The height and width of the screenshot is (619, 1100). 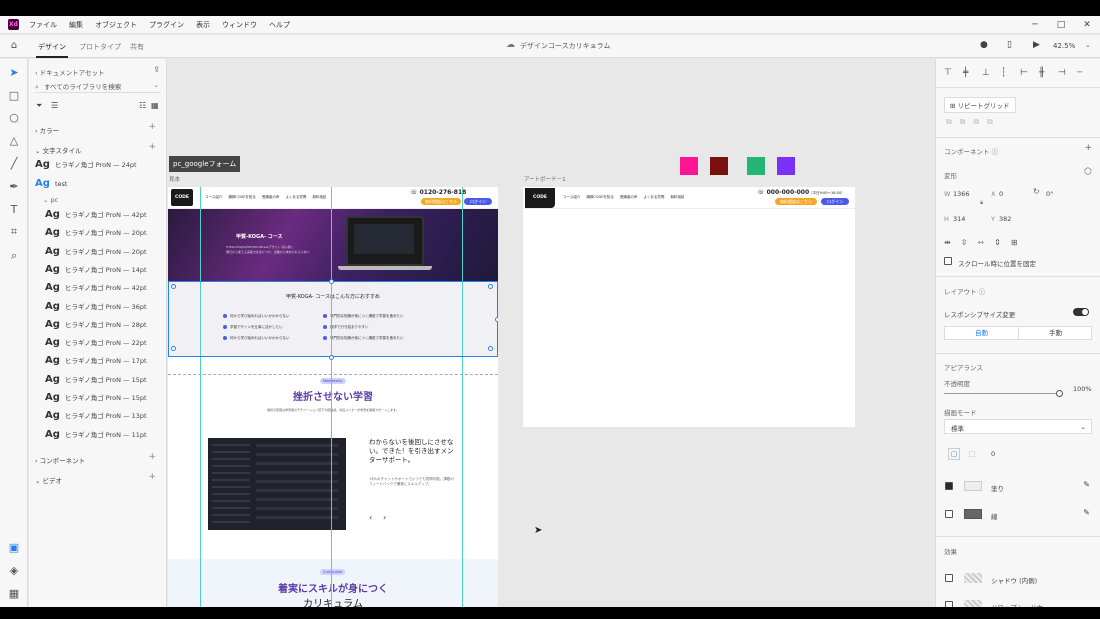 I want to click on mobile-preview-icon: ▯, so click(x=1009, y=45).